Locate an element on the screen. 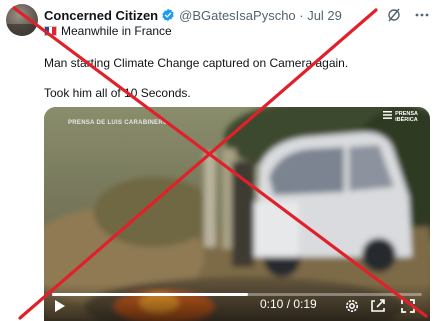 This screenshot has width=438, height=321. tweet-text-line-2: Took him all of 10 Seconds. is located at coordinates (117, 93).